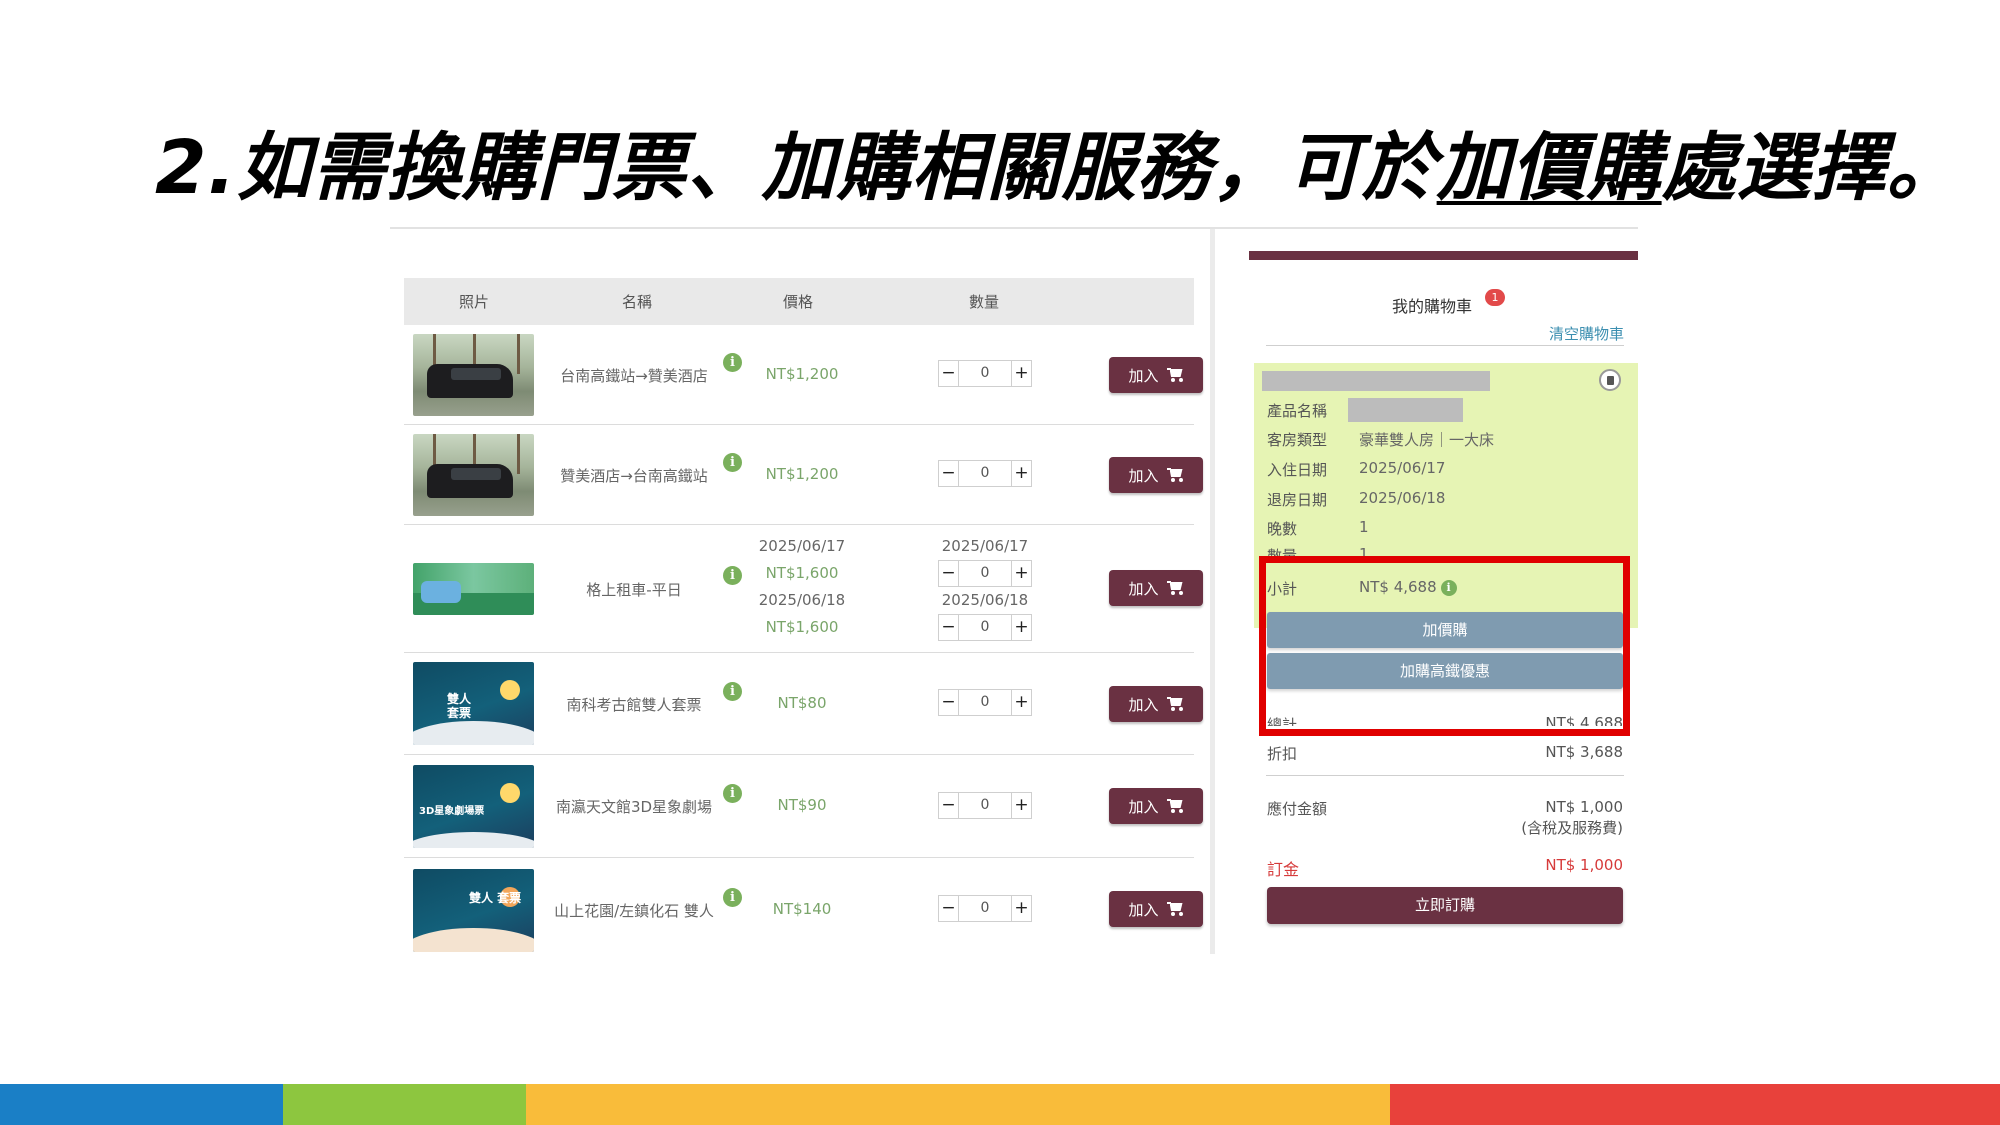 The height and width of the screenshot is (1125, 2000). Describe the element at coordinates (1610, 380) in the screenshot. I see `trash-icon` at that location.